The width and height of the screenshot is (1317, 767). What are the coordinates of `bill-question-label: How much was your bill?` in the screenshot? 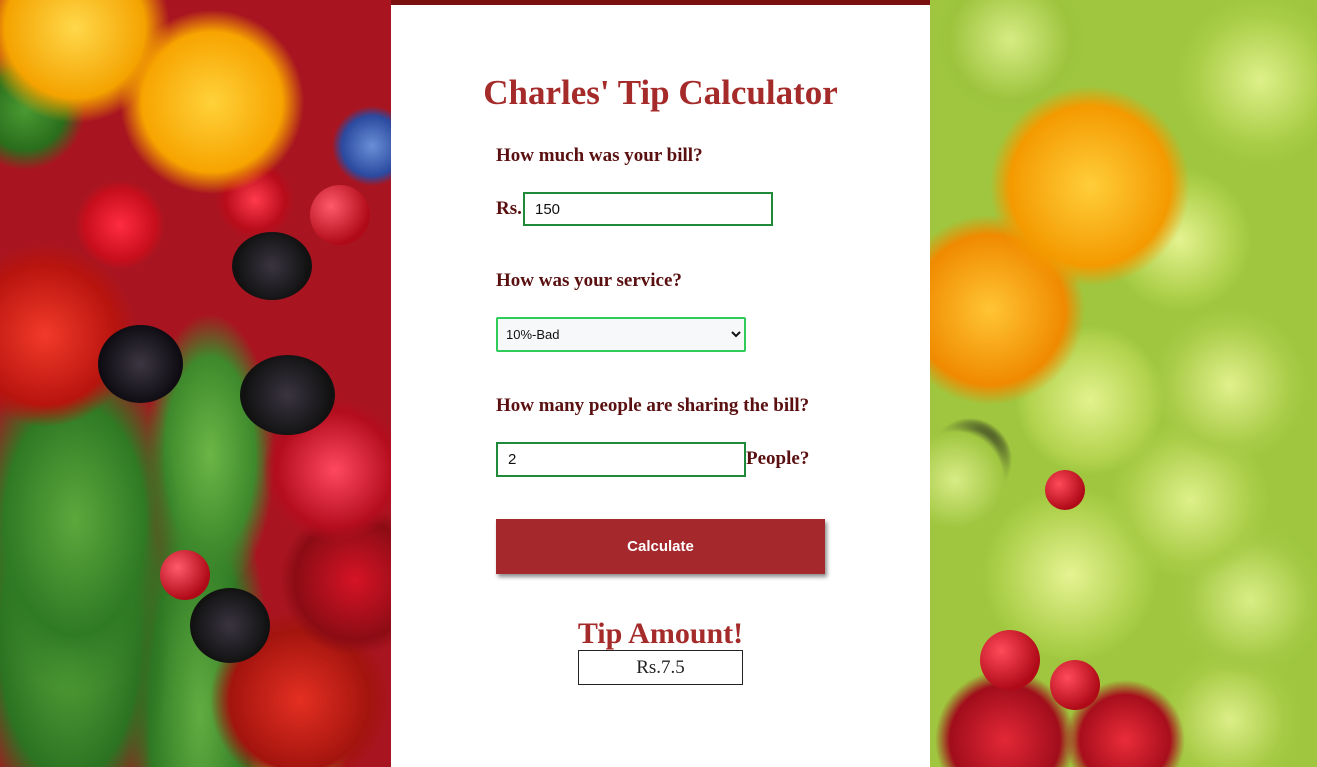 It's located at (599, 155).